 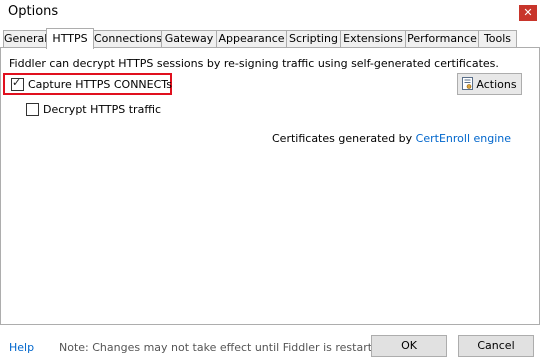 I want to click on tab-general: General, so click(x=25, y=38).